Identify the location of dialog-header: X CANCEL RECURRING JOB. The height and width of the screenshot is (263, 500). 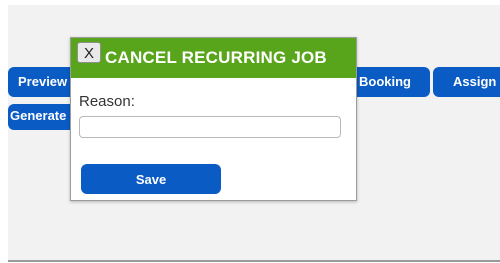
(213, 58).